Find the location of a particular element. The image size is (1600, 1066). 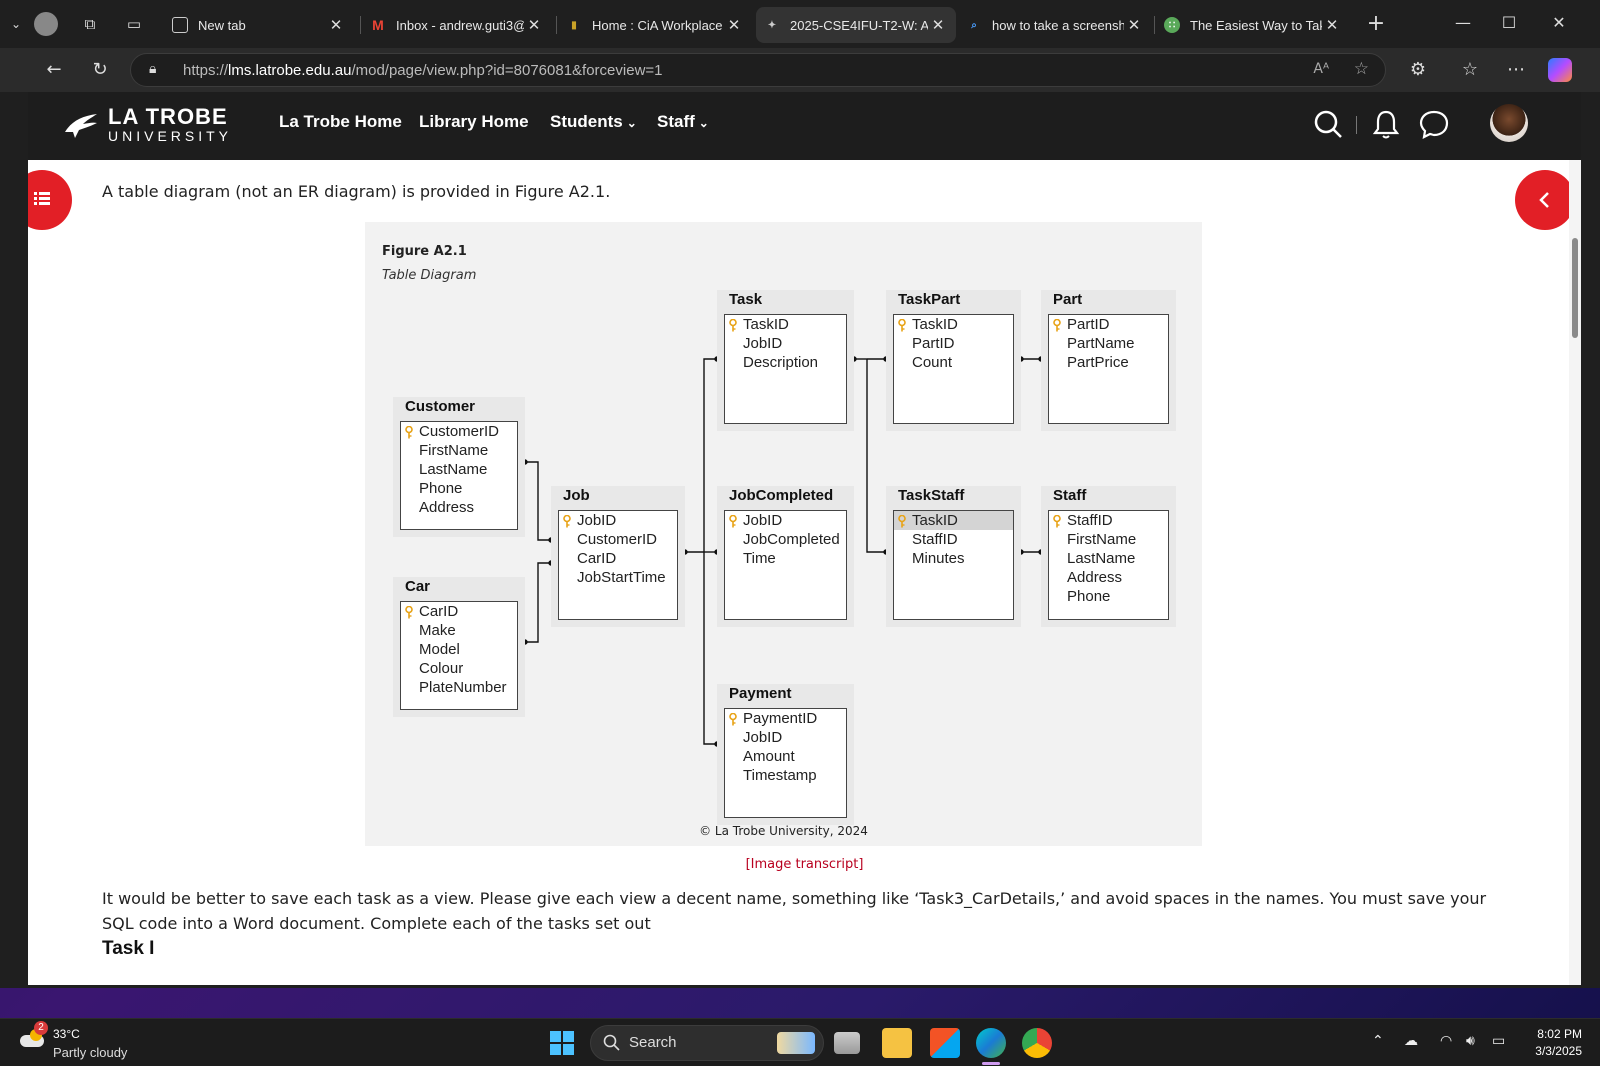

table-field: Address is located at coordinates (1095, 577).